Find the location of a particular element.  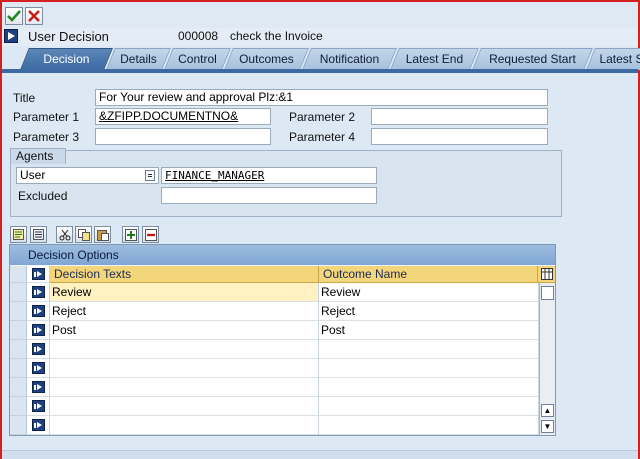

sort-button is located at coordinates (38, 234).